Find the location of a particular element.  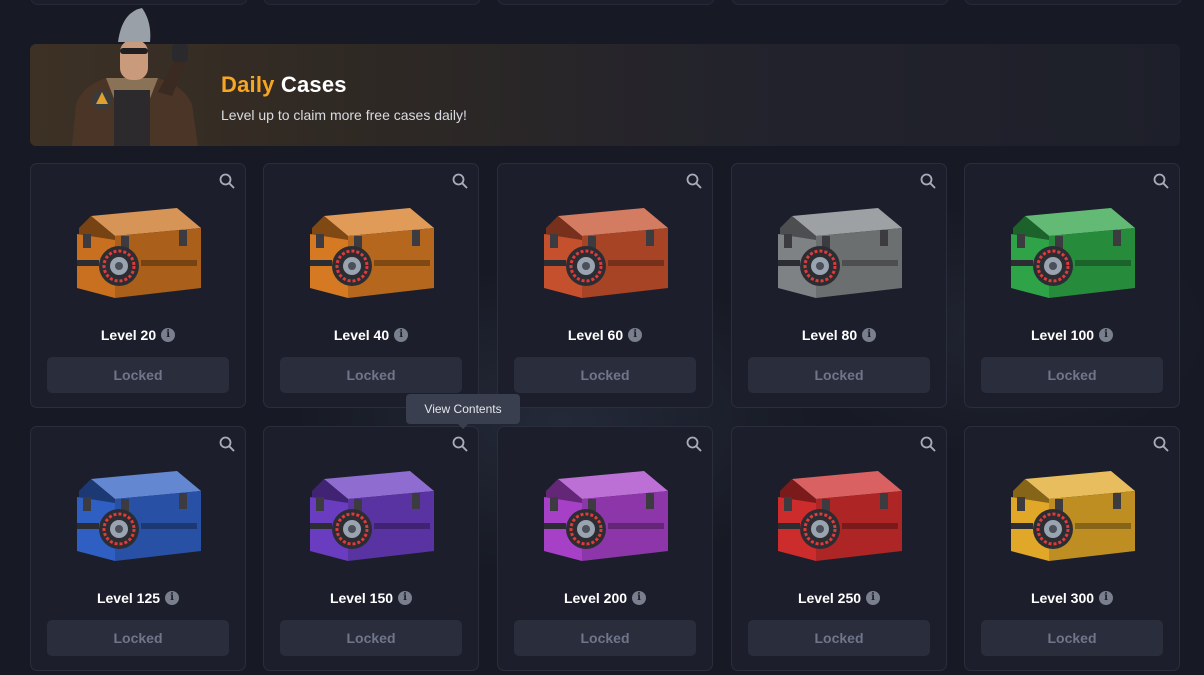

case-level-label: Level 100 is located at coordinates (1062, 335).